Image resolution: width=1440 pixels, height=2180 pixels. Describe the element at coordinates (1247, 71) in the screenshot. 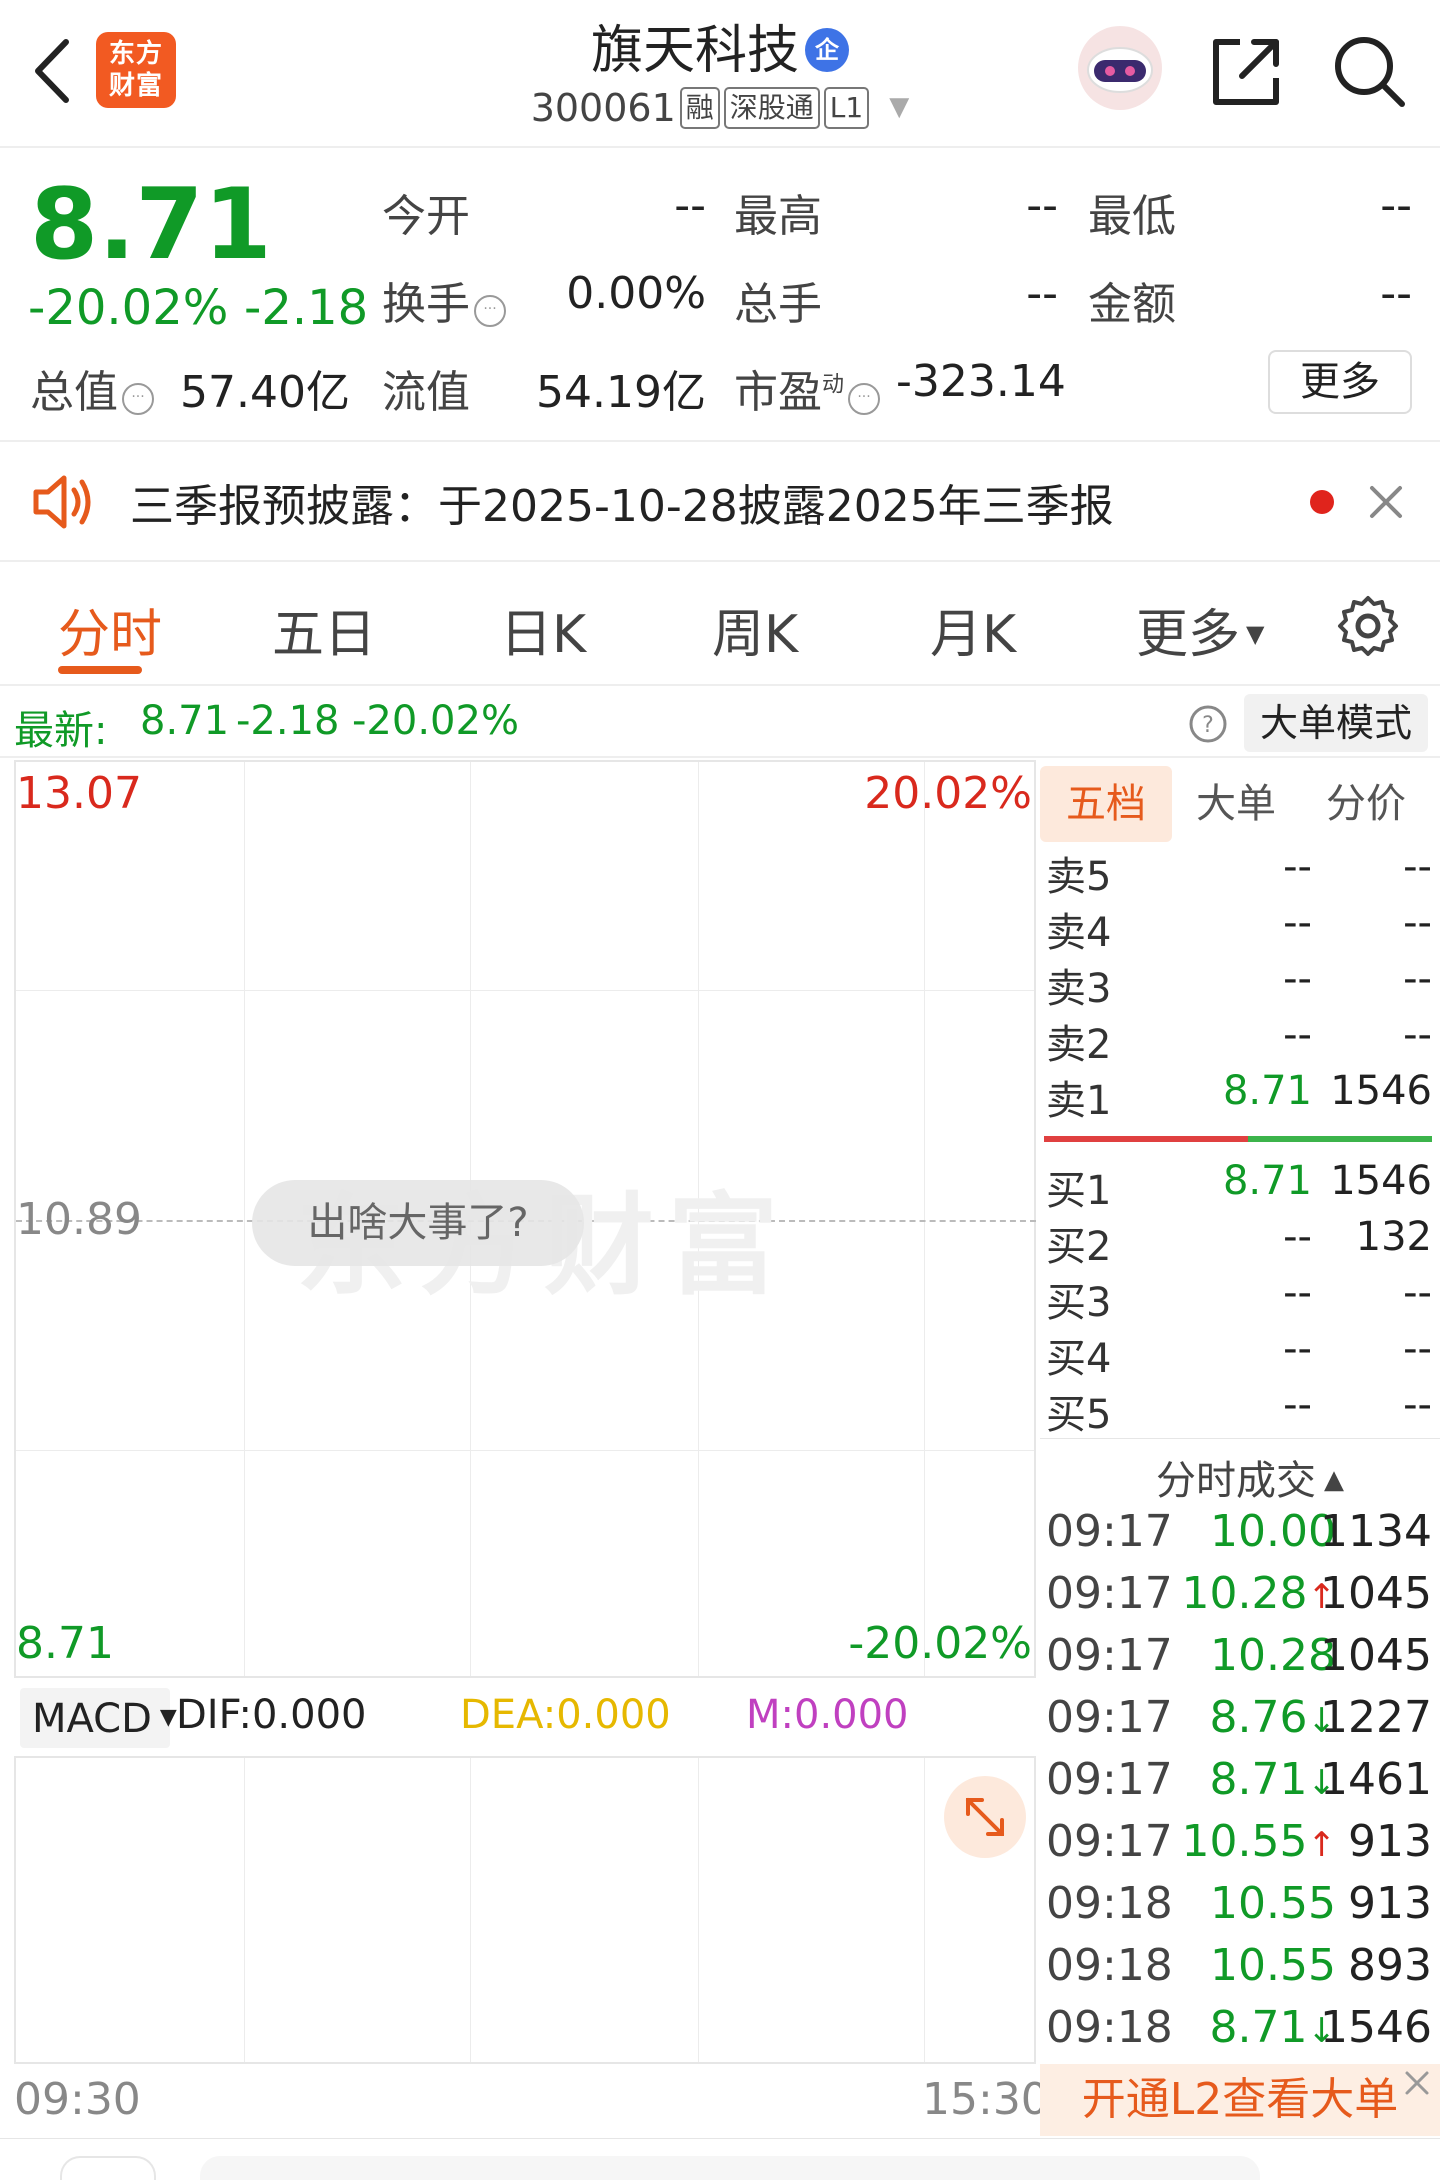

I see `share-icon` at that location.